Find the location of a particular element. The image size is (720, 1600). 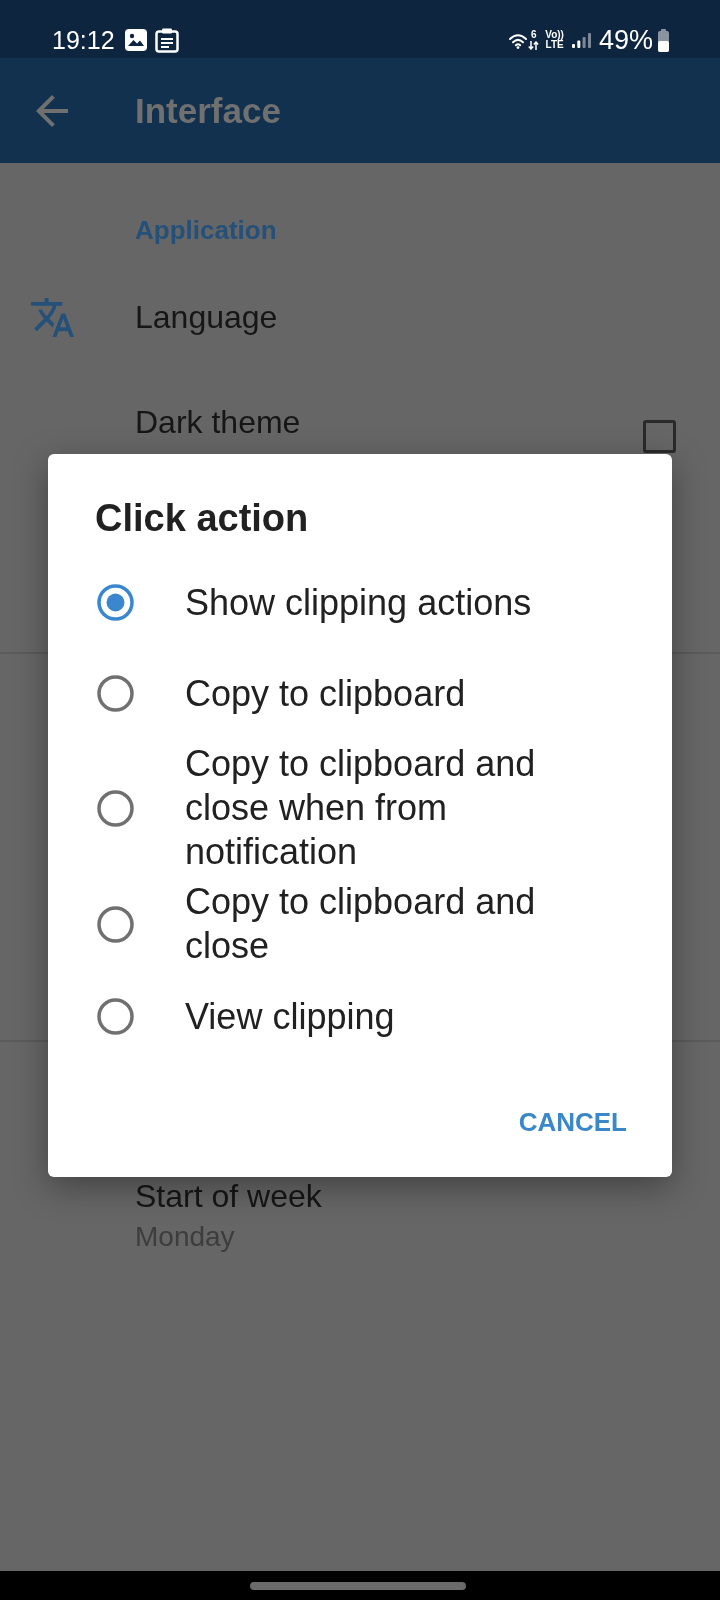

battery-percent: 49% is located at coordinates (625, 40).